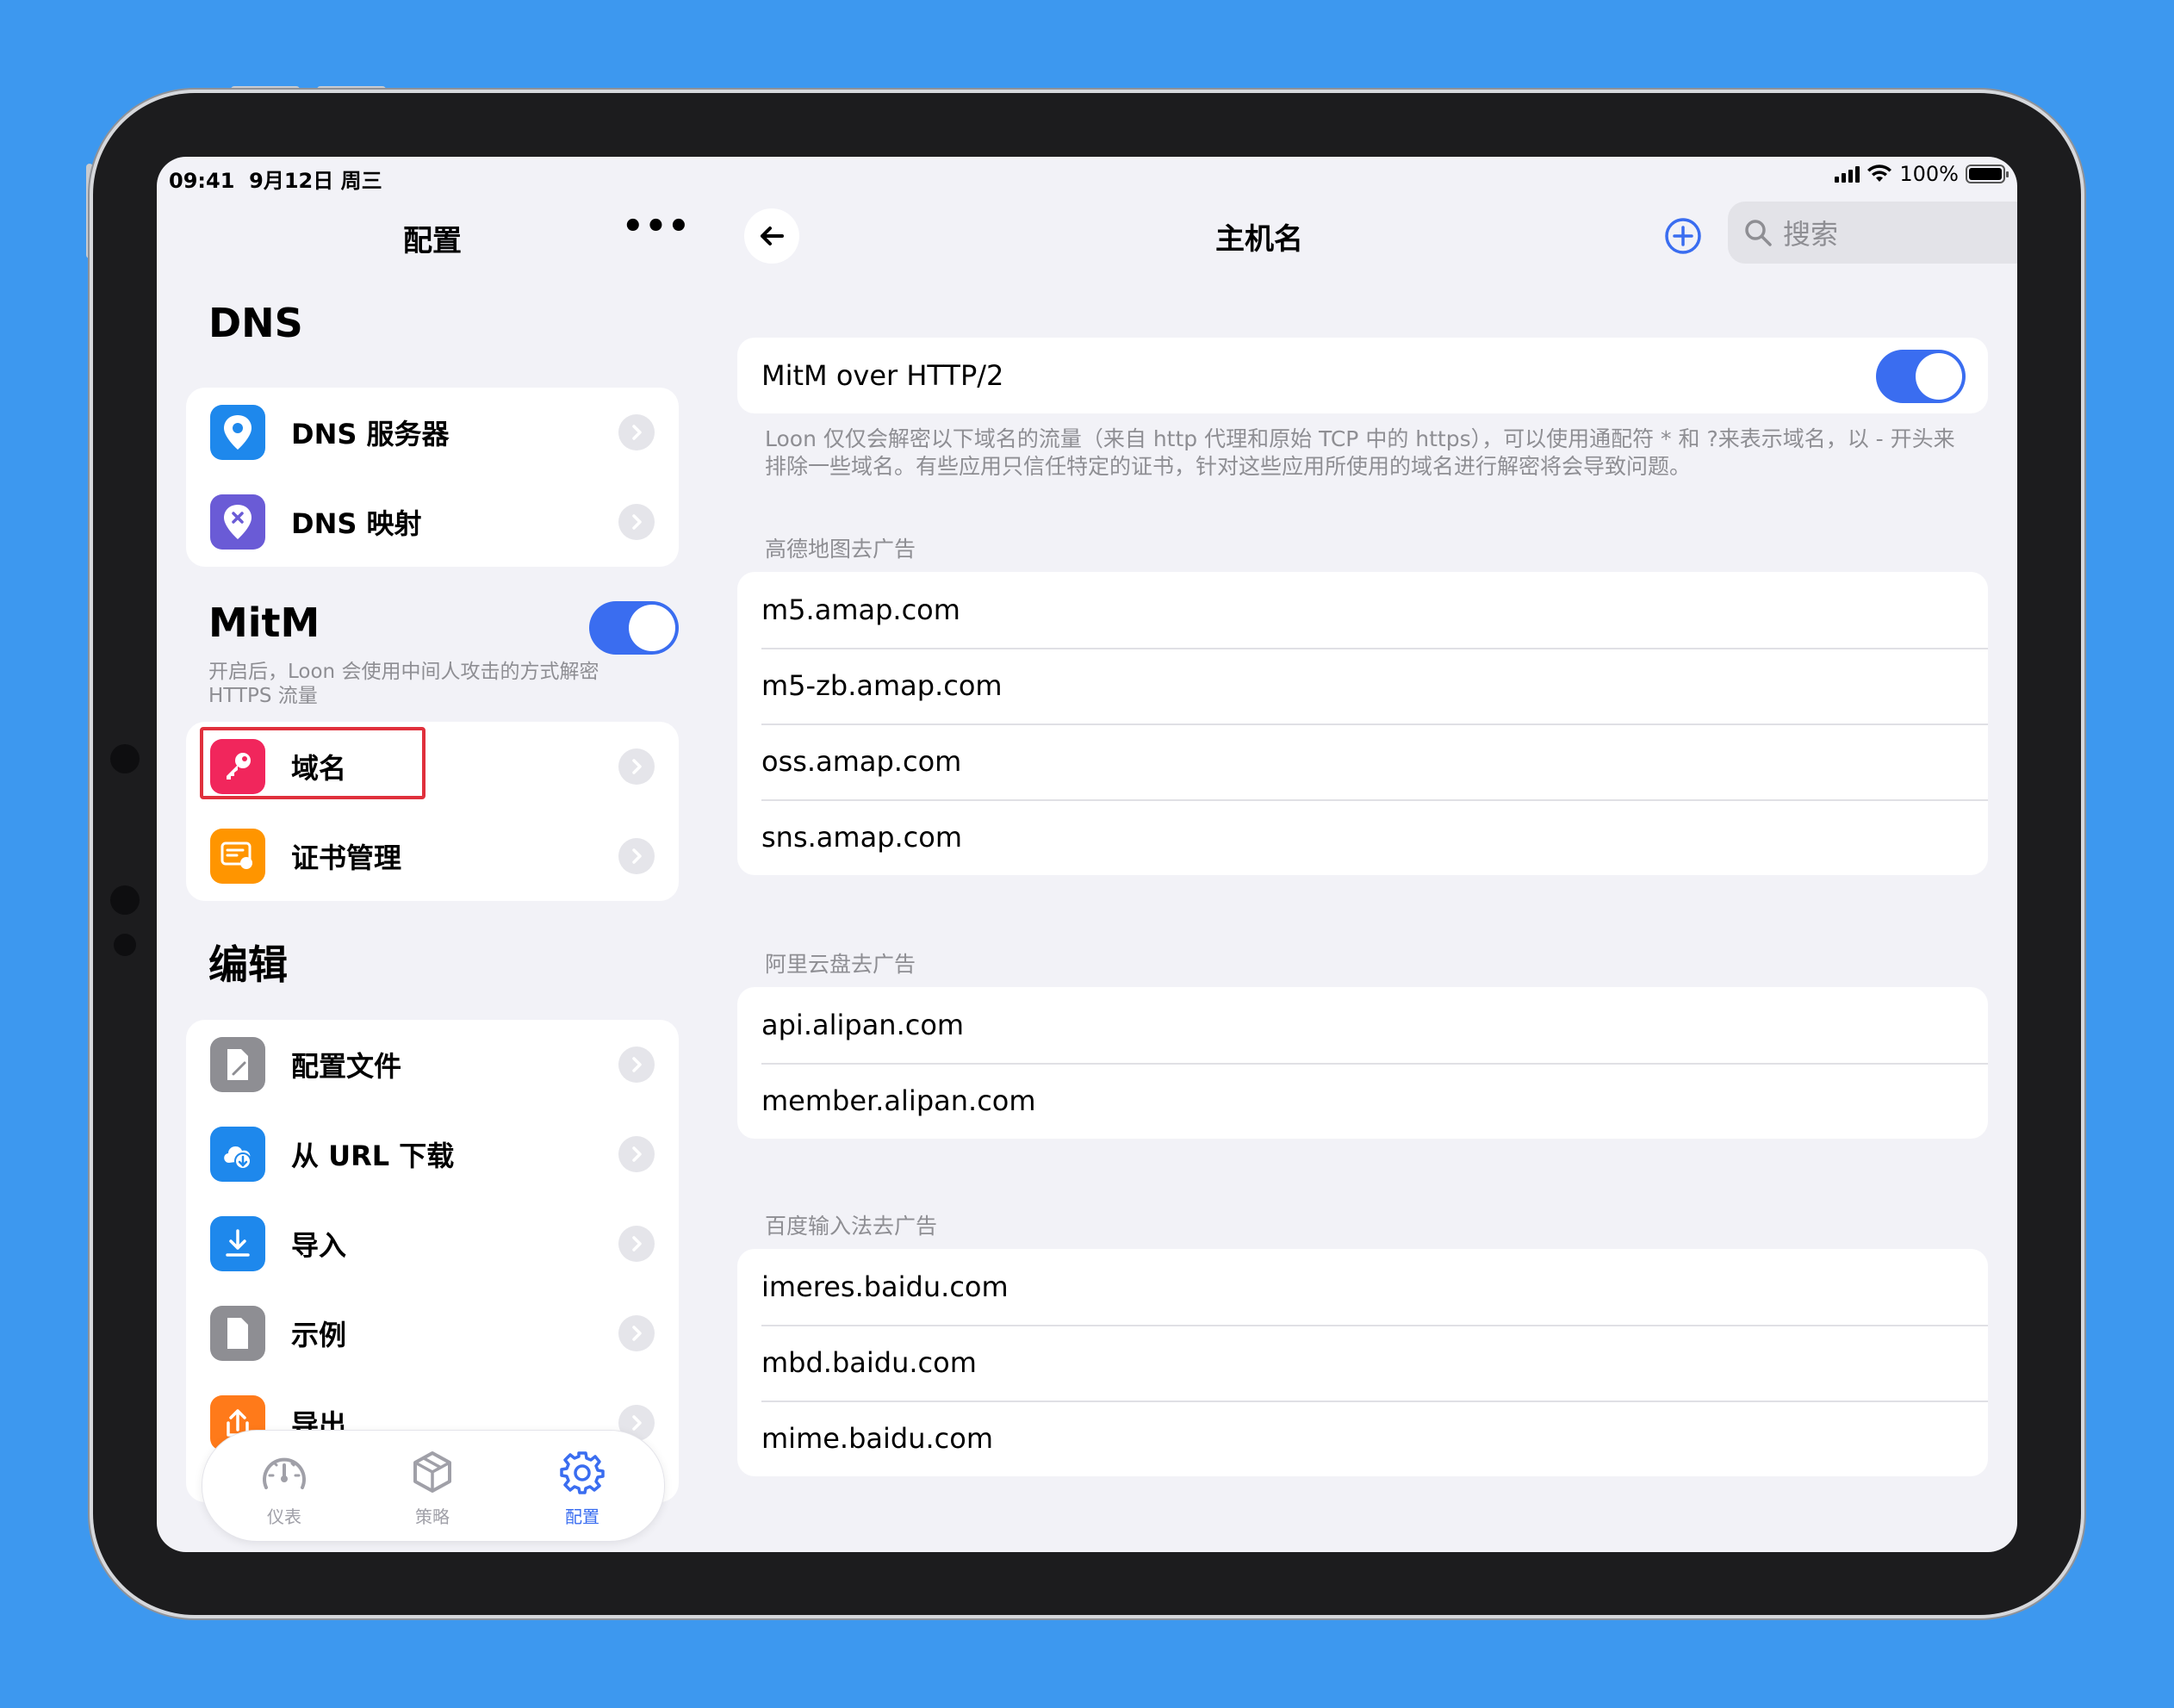 This screenshot has height=1708, width=2174. I want to click on group-header: 高德地图去广告, so click(840, 549).